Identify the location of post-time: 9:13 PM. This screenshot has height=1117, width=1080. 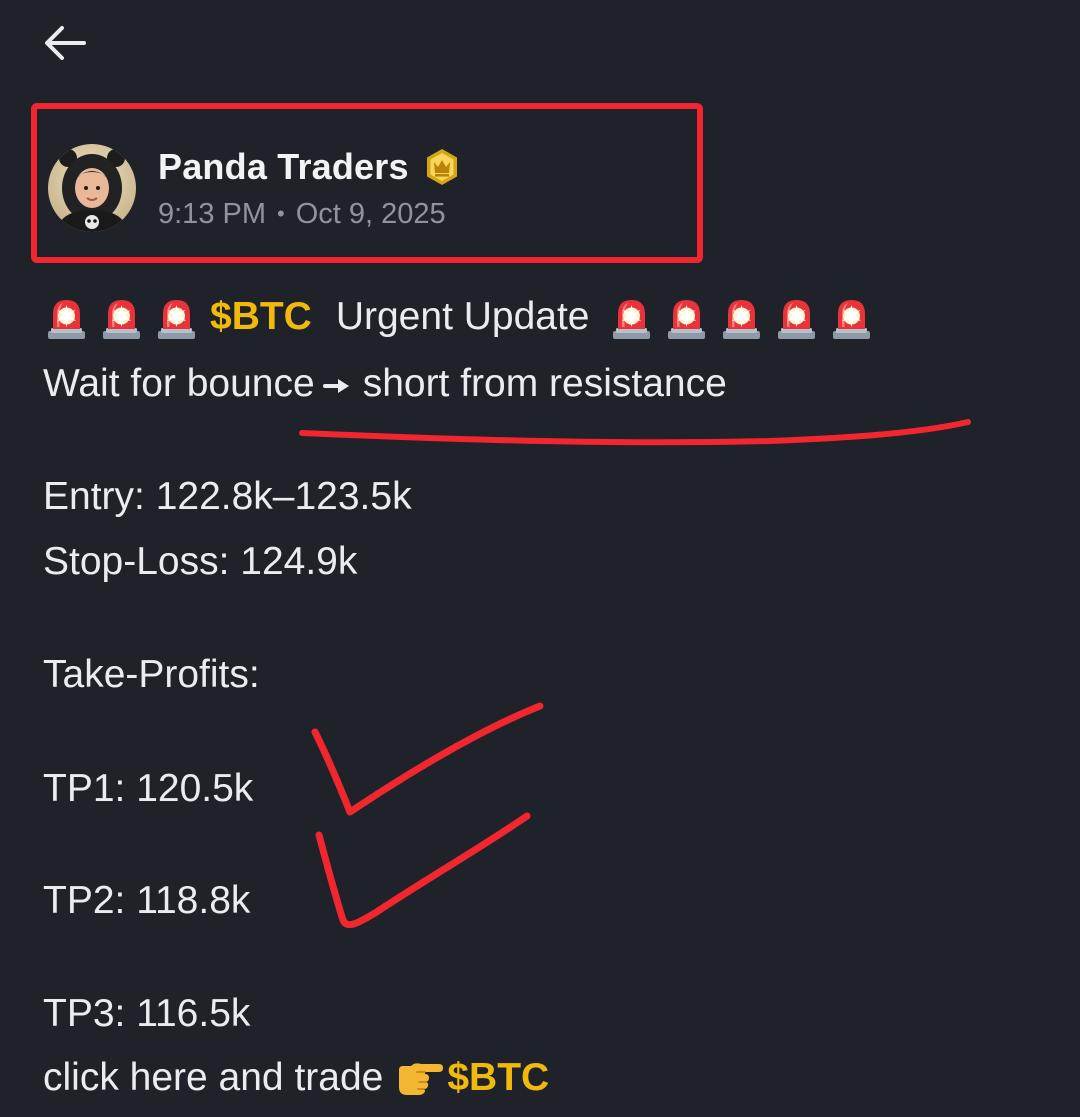
(212, 213).